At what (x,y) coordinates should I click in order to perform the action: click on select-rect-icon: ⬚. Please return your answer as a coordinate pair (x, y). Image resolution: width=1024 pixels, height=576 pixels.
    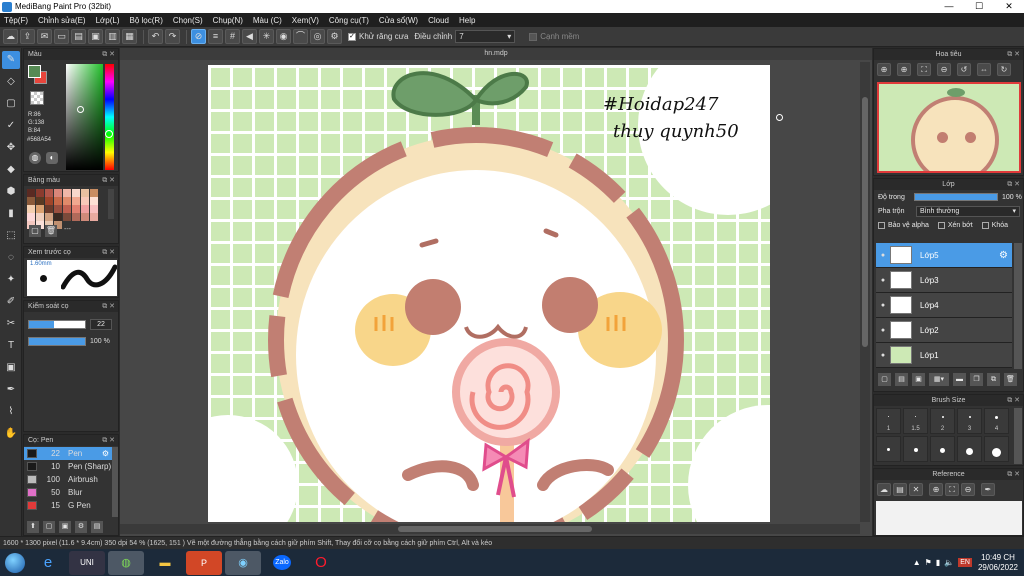
    Looking at the image, I should click on (11, 236).